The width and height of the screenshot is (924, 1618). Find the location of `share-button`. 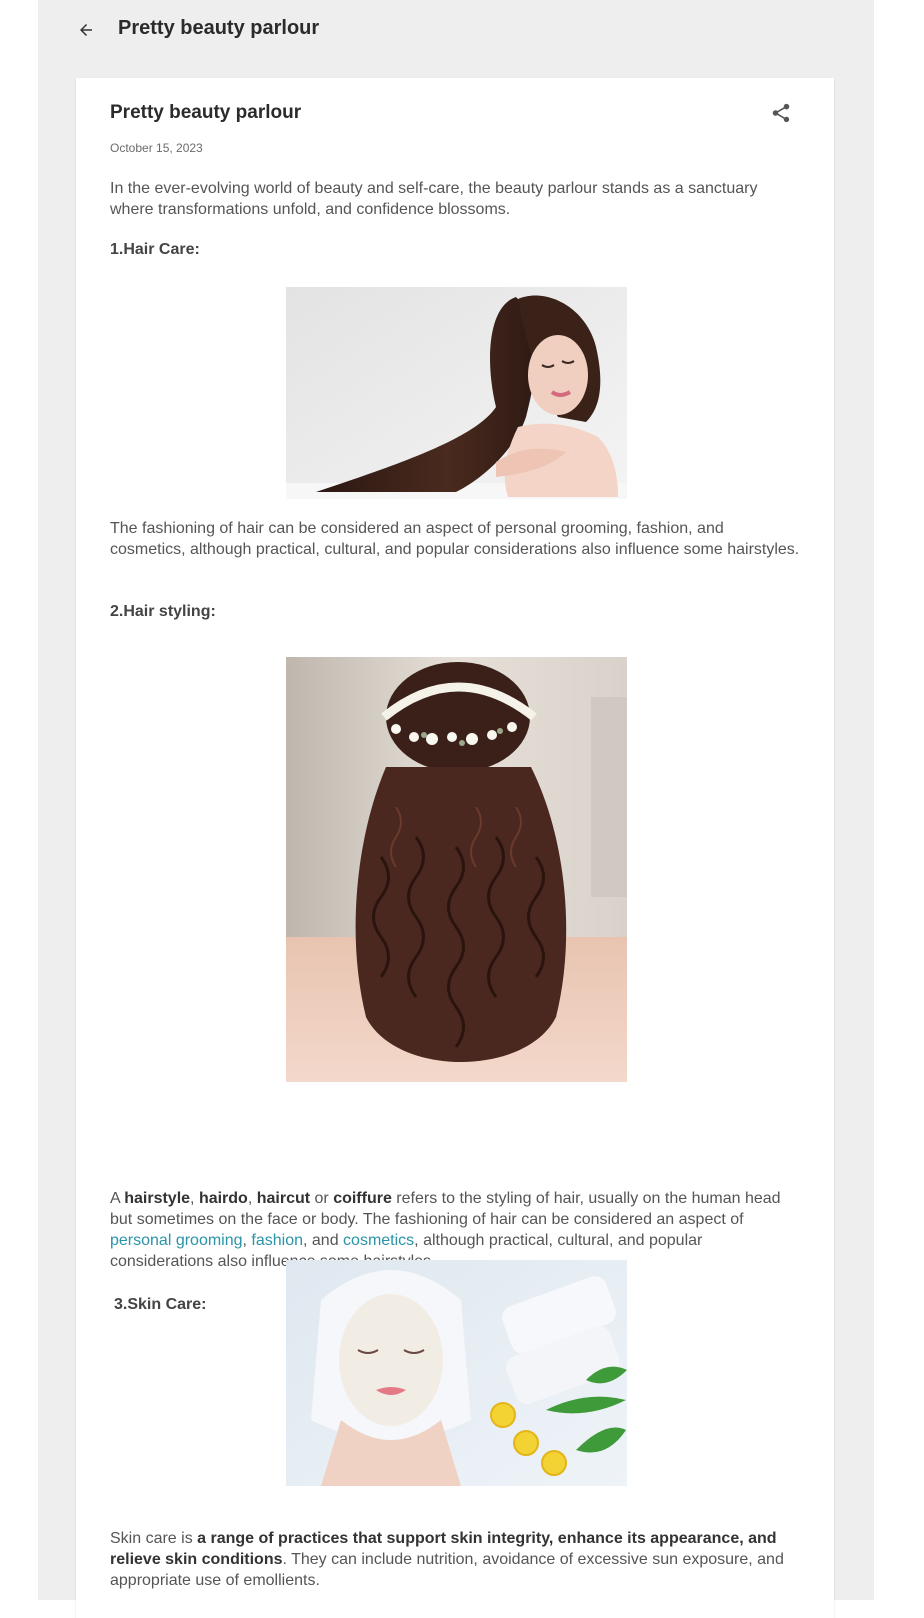

share-button is located at coordinates (781, 113).